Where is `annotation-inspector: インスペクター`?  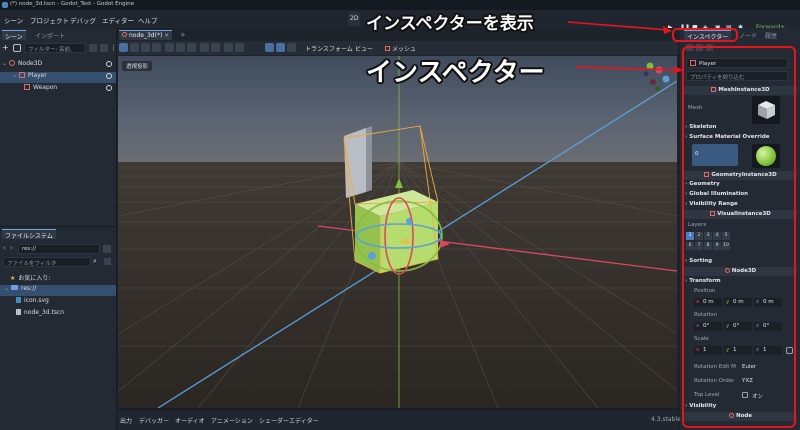 annotation-inspector: インスペクター is located at coordinates (455, 73).